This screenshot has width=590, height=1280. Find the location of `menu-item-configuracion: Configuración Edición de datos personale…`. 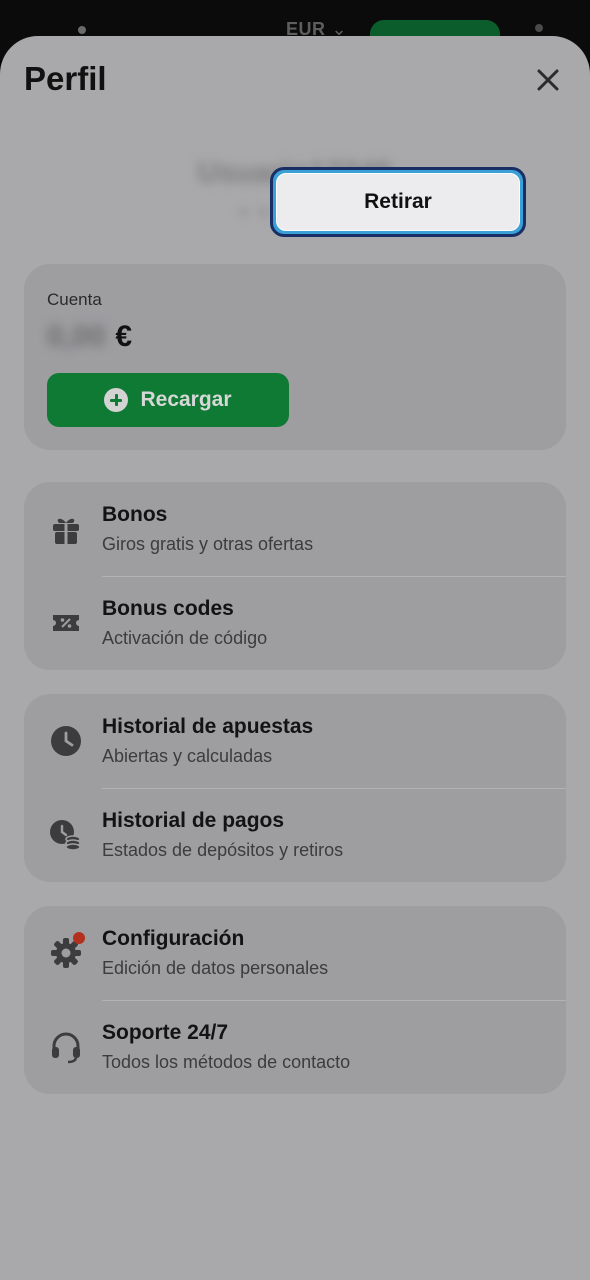

menu-item-configuracion: Configuración Edición de datos personale… is located at coordinates (295, 953).